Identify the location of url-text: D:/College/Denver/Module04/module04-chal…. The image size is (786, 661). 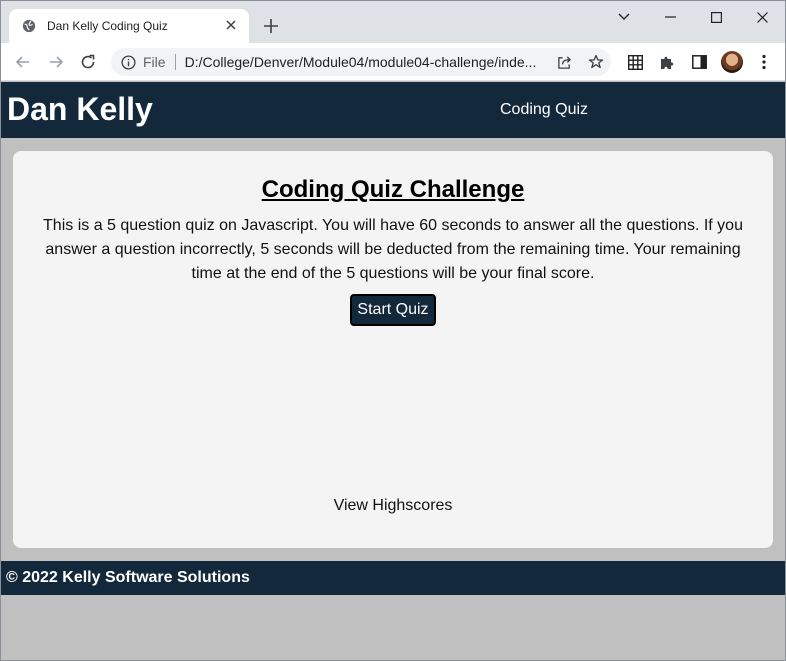
(365, 62).